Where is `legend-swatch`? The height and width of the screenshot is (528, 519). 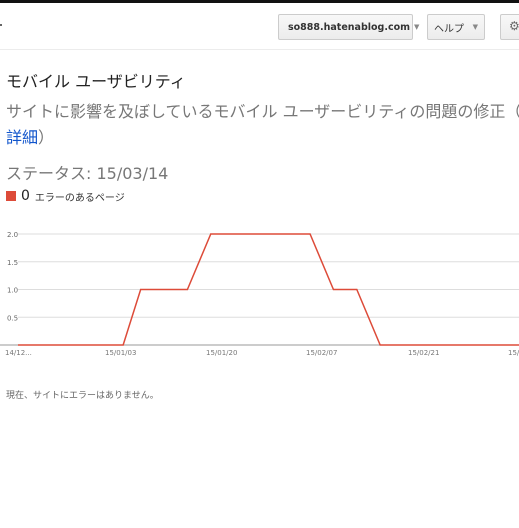 legend-swatch is located at coordinates (11, 196).